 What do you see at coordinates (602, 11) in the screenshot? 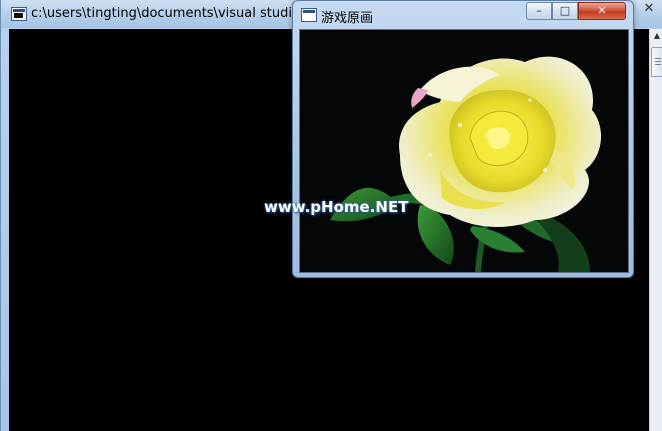
I see `close-button: ✕` at bounding box center [602, 11].